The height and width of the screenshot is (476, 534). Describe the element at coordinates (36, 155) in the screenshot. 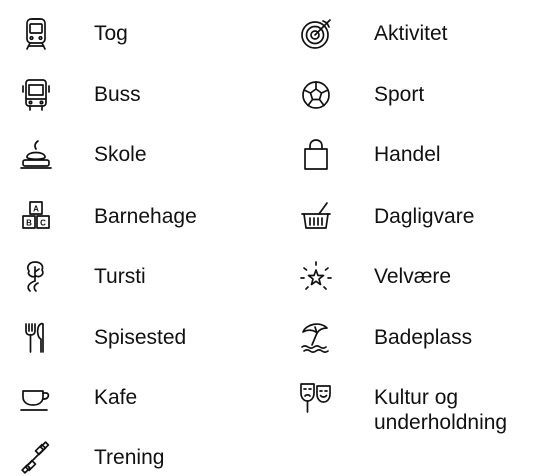

I see `school-icon` at that location.